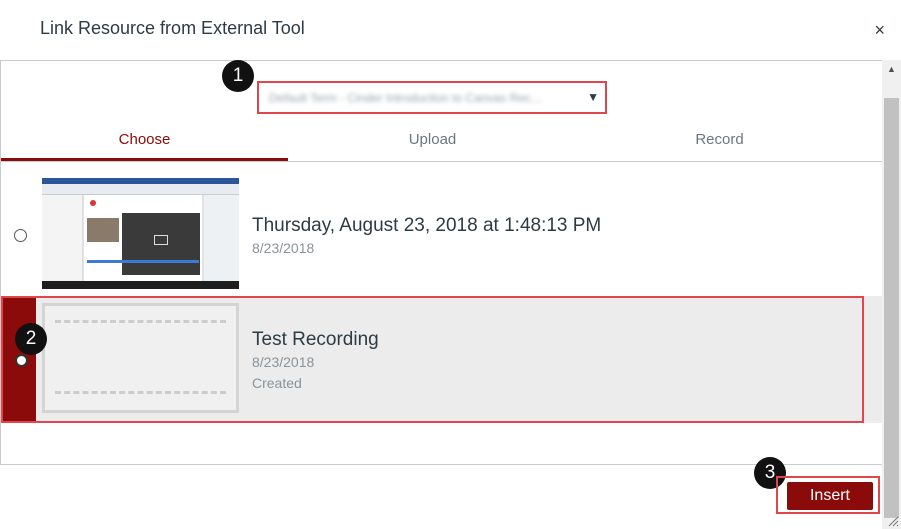  What do you see at coordinates (283, 248) in the screenshot?
I see `item-date: 8/23/2018` at bounding box center [283, 248].